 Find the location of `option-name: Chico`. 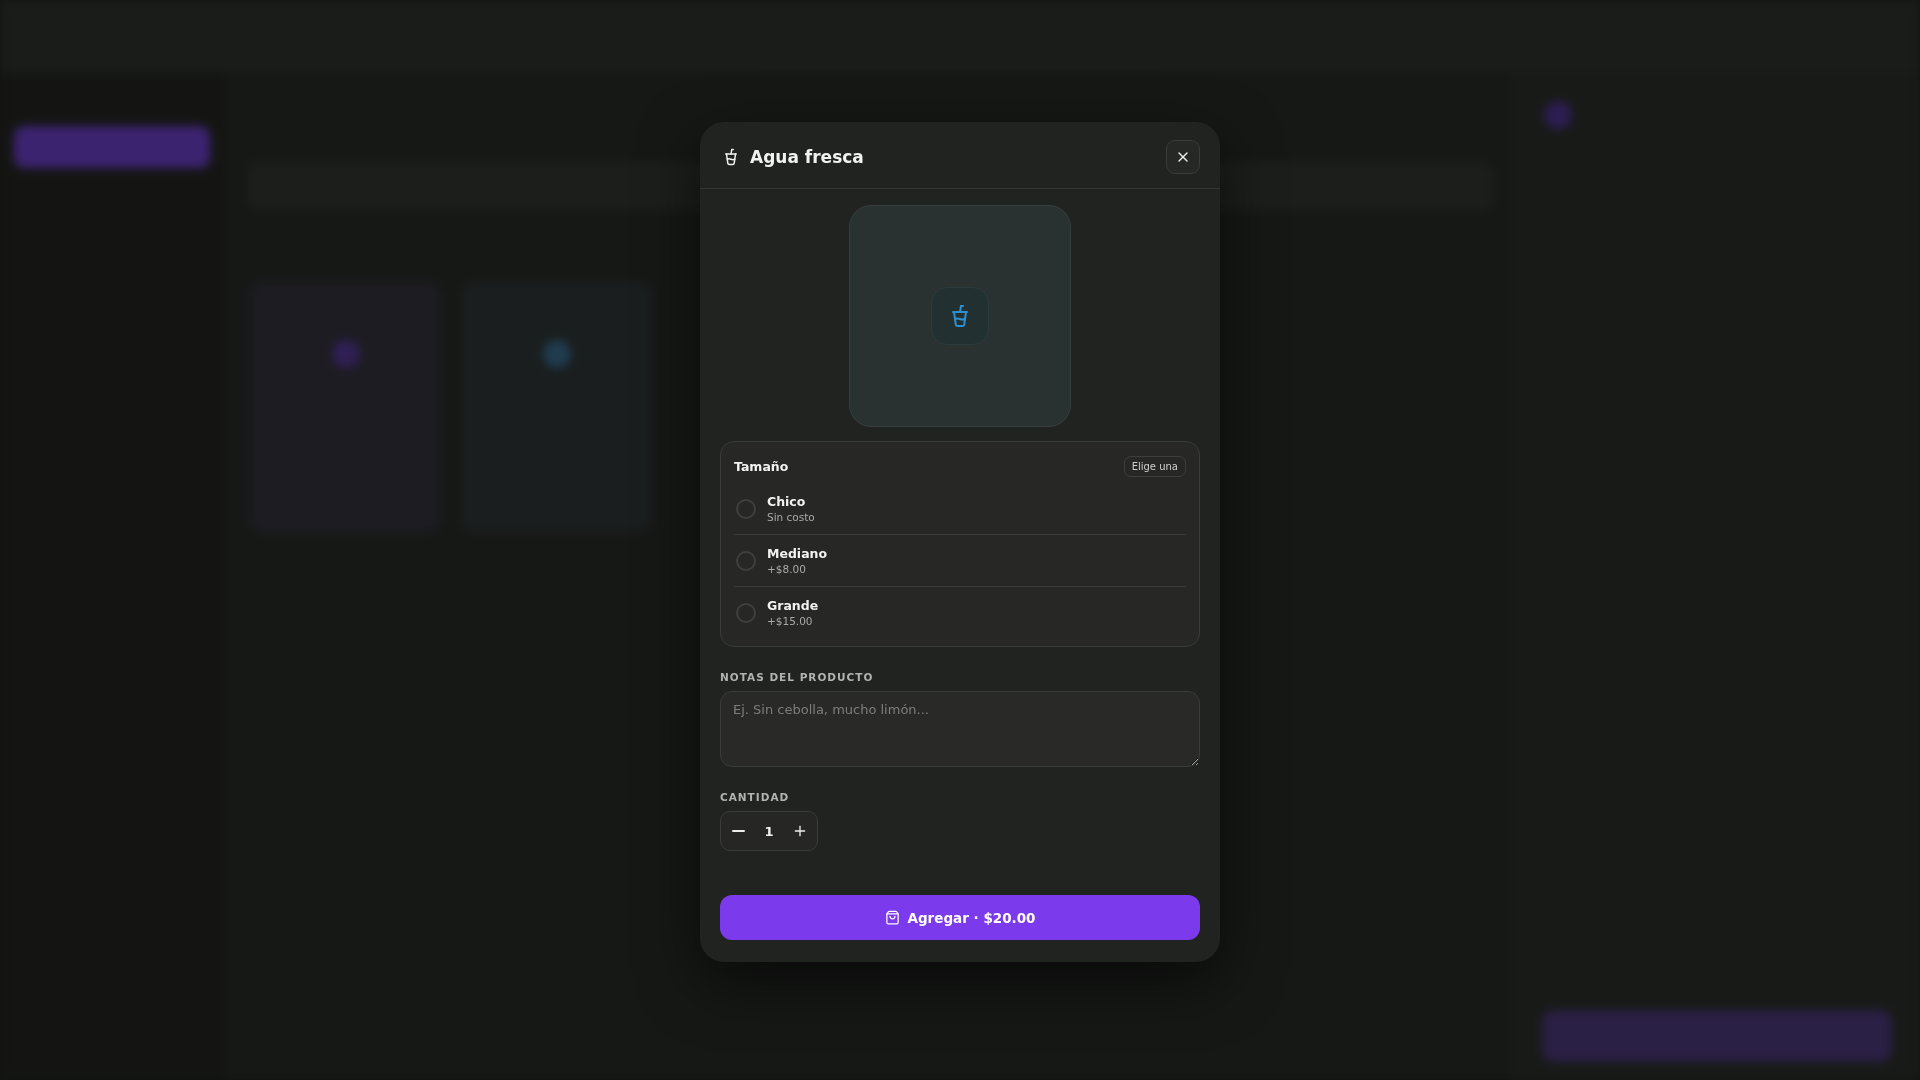

option-name: Chico is located at coordinates (787, 501).